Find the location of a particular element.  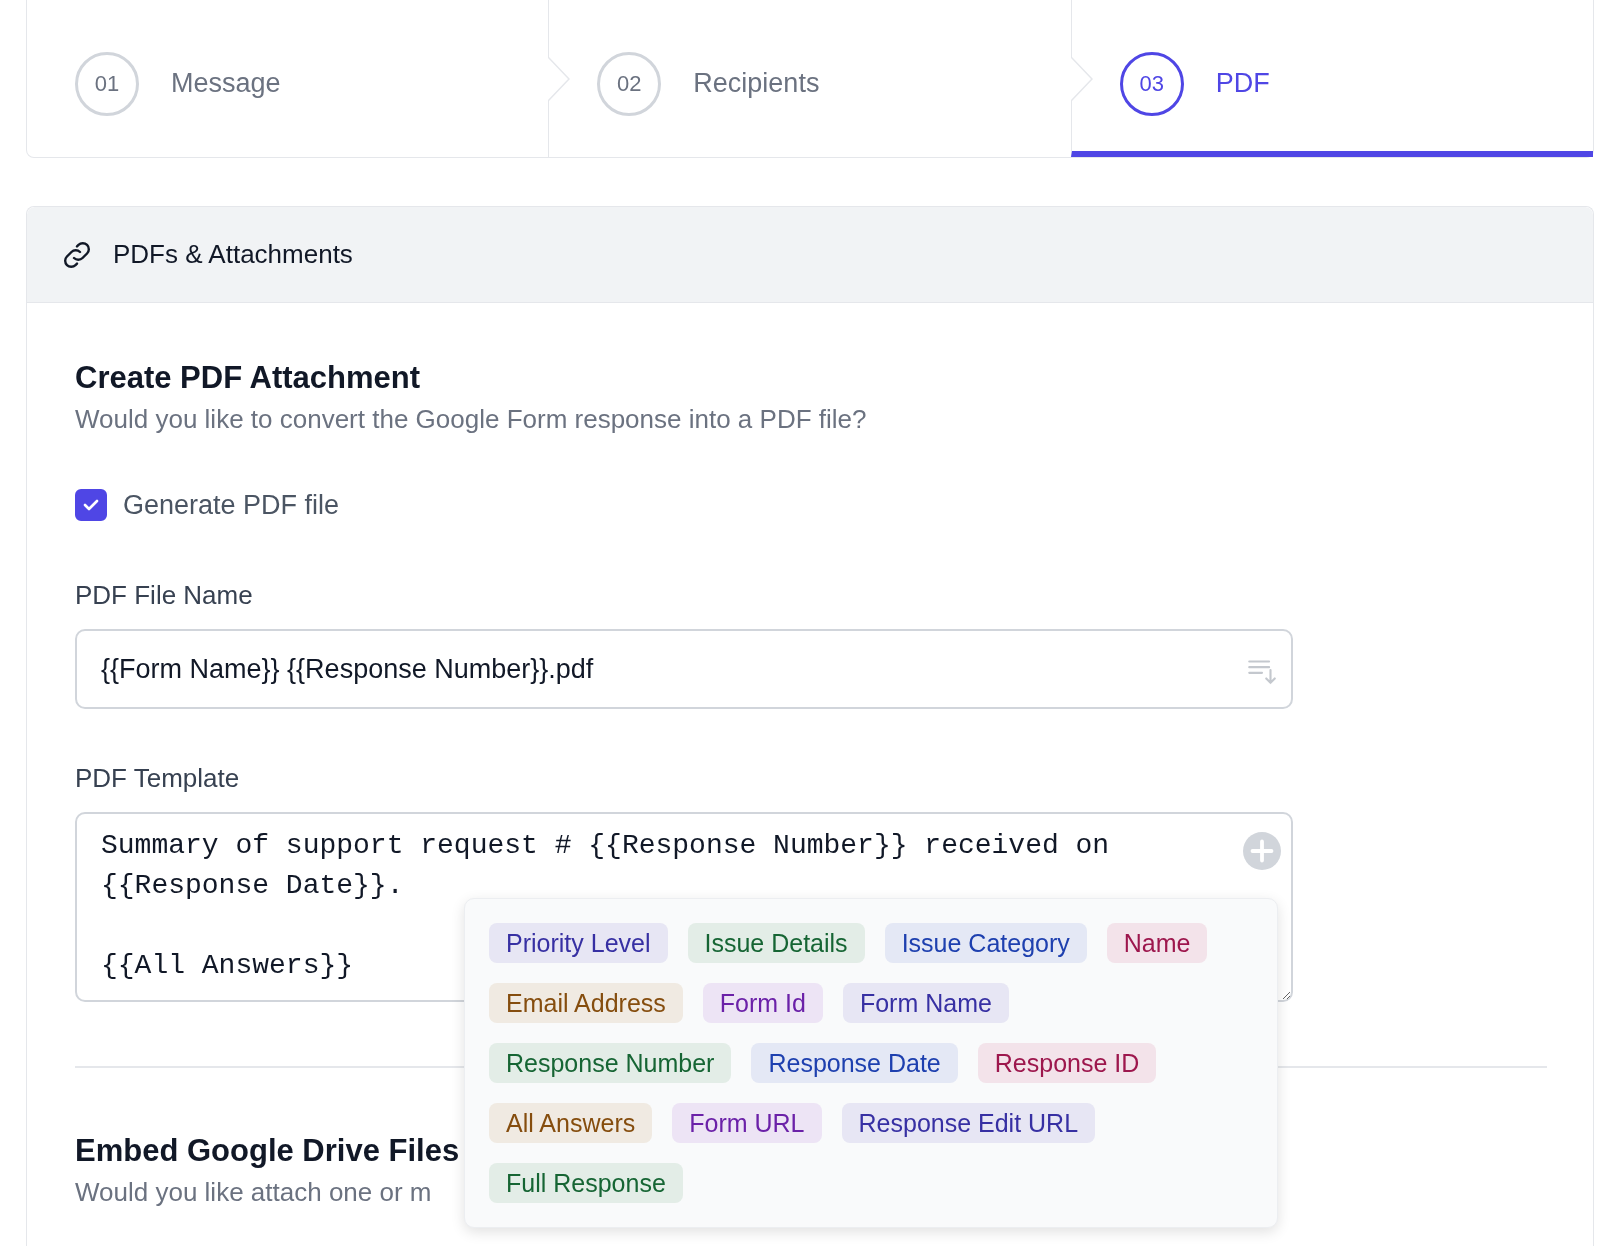

tag-chip: Name is located at coordinates (1157, 943).